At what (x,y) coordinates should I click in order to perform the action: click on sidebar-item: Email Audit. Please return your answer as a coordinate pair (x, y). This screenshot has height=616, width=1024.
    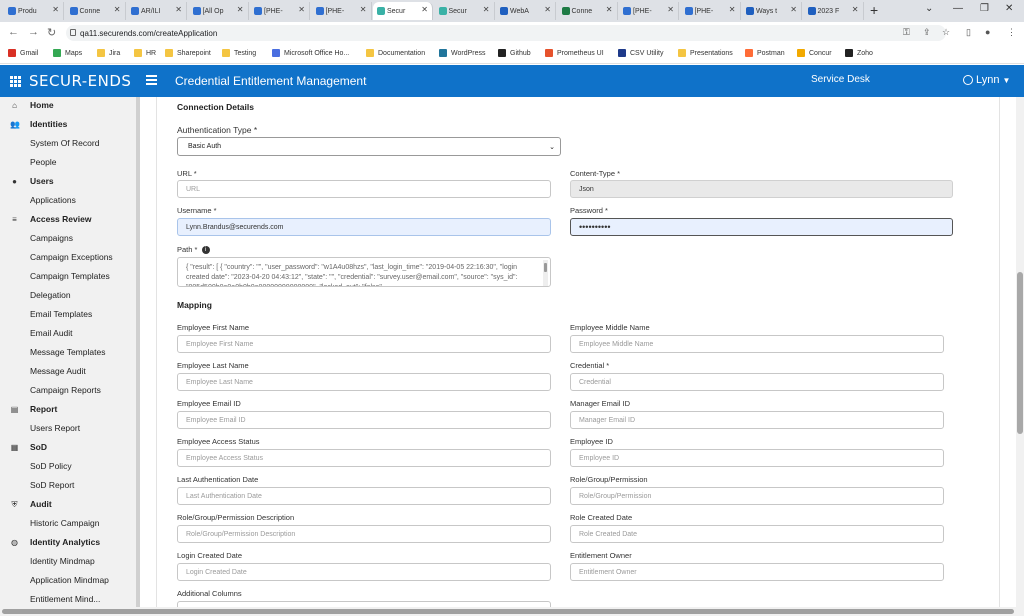
    Looking at the image, I should click on (51, 337).